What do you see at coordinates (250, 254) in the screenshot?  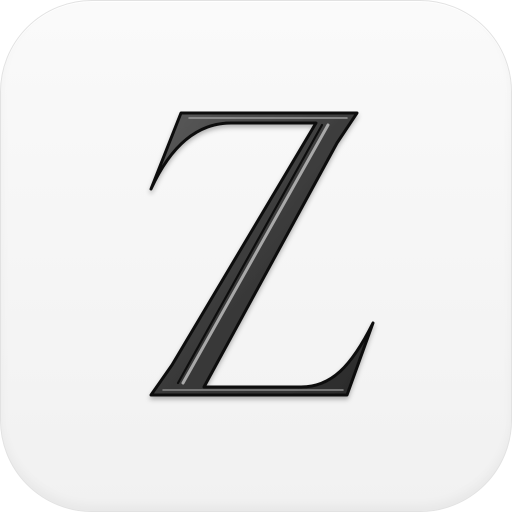 I see `z-inline-stroke-dark` at bounding box center [250, 254].